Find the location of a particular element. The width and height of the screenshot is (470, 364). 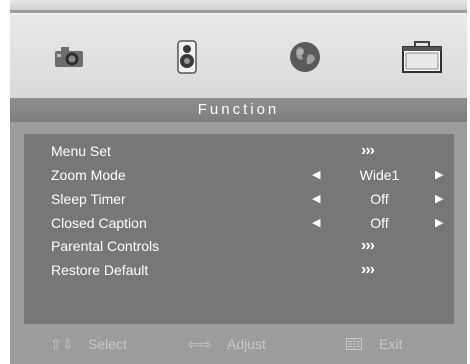

menu-item-menu-set: Menu Set ››› is located at coordinates (239, 151).